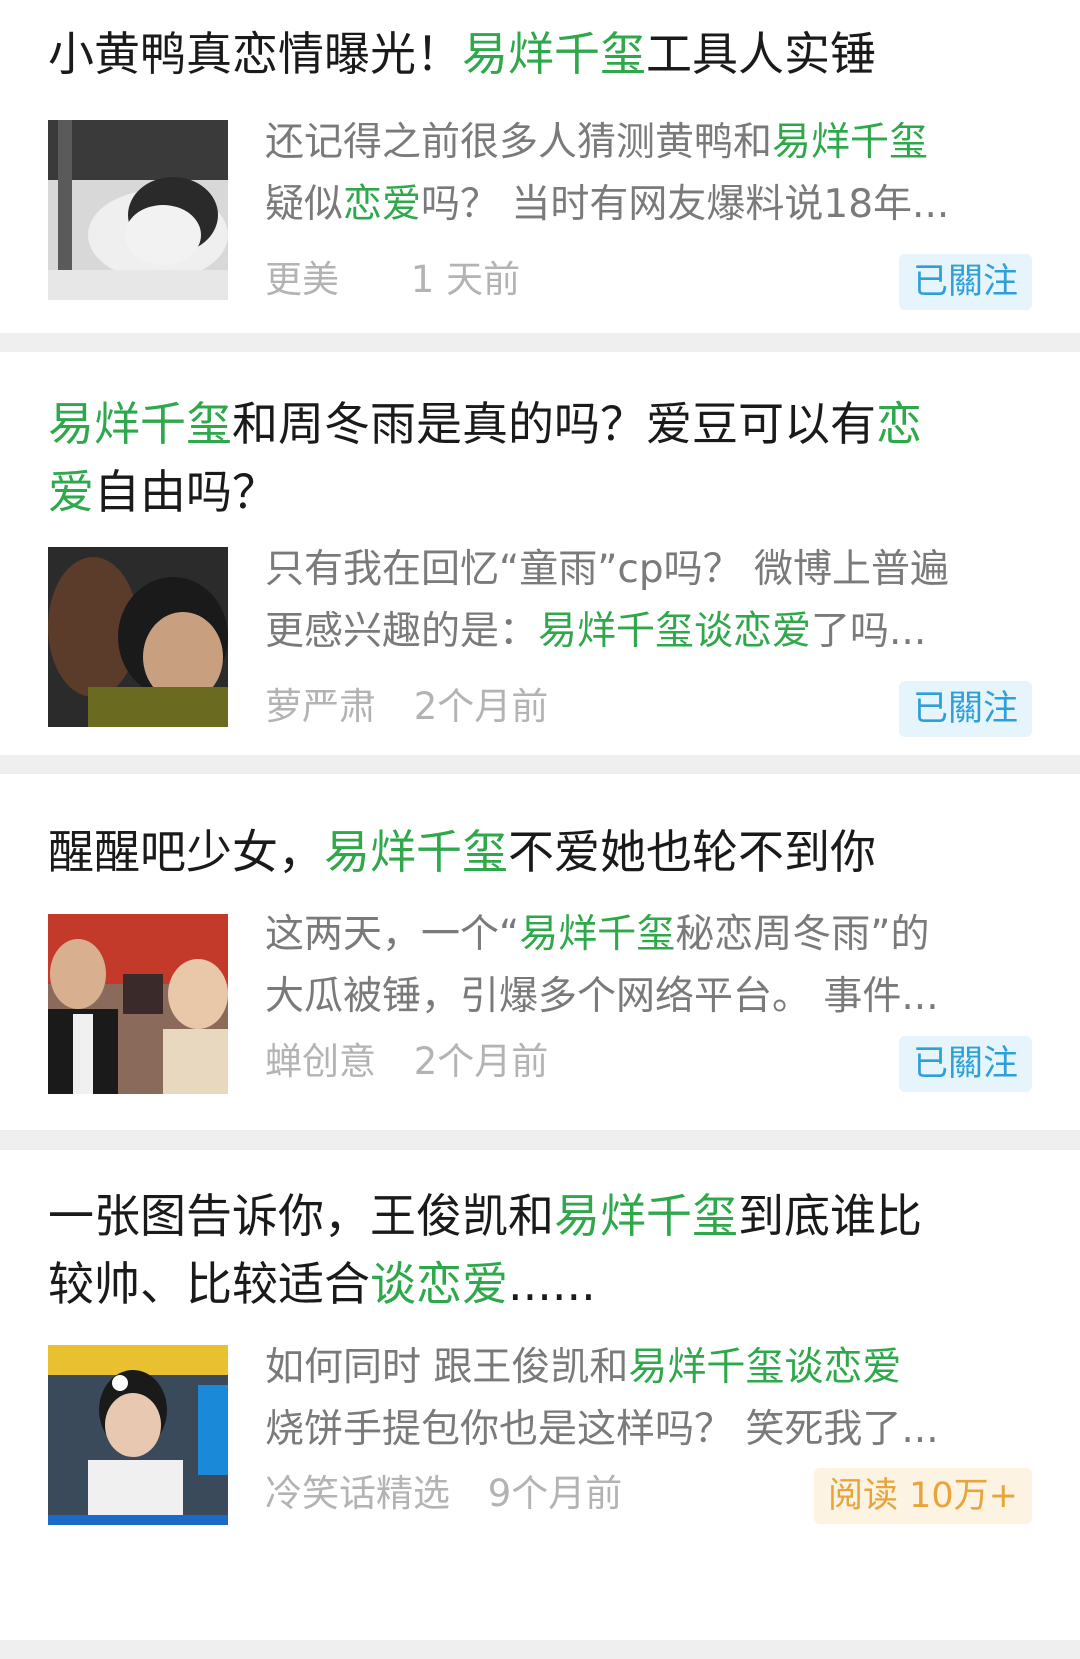  What do you see at coordinates (899, 424) in the screenshot?
I see `keyword-highlight: 恋` at bounding box center [899, 424].